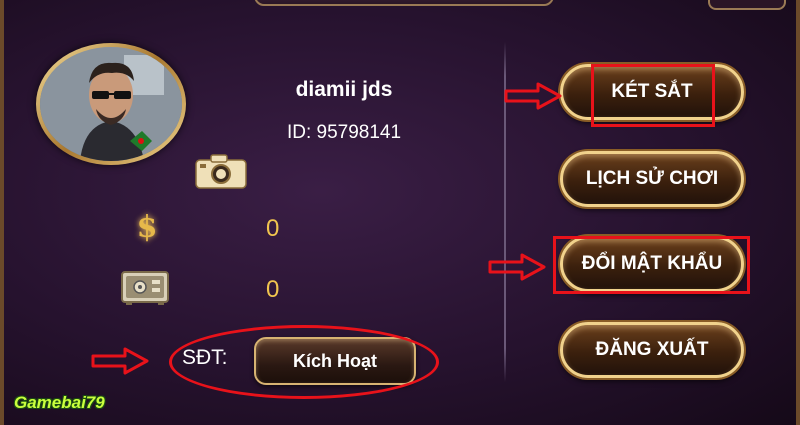 The width and height of the screenshot is (800, 425). Describe the element at coordinates (651, 265) in the screenshot. I see `highlight-box-change-password` at that location.